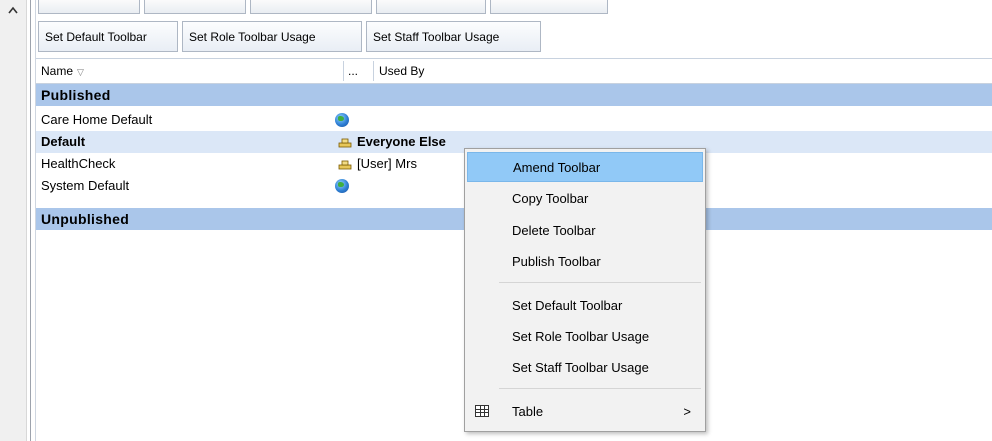 The width and height of the screenshot is (992, 441). I want to click on submenu-arrow-icon: >, so click(687, 411).